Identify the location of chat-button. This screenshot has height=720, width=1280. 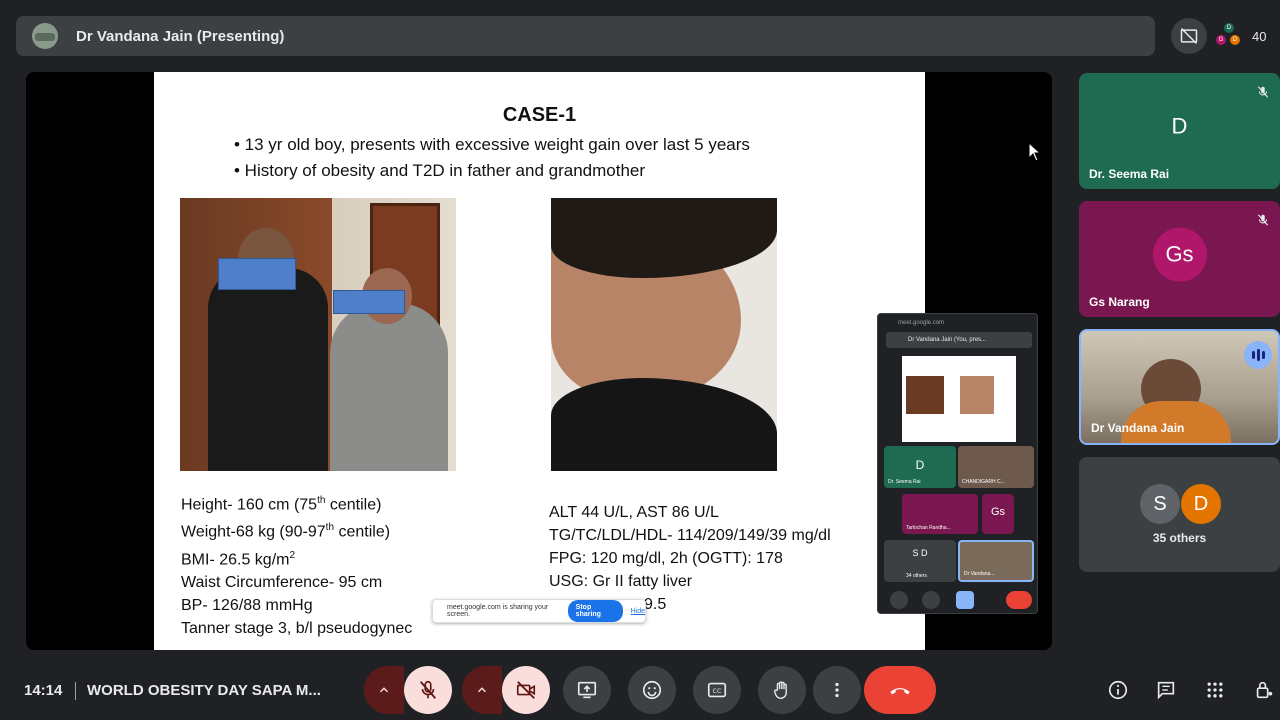
(1166, 690).